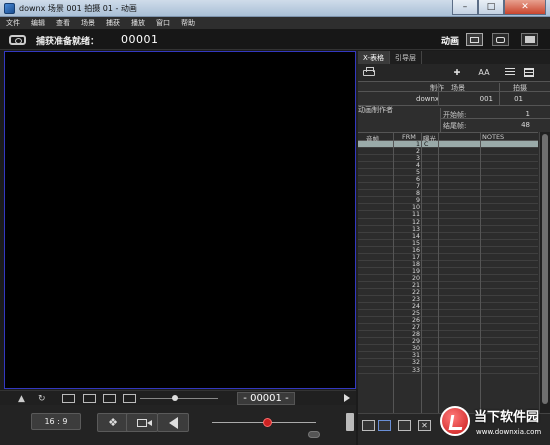  I want to click on maximize-button: □, so click(491, 7).